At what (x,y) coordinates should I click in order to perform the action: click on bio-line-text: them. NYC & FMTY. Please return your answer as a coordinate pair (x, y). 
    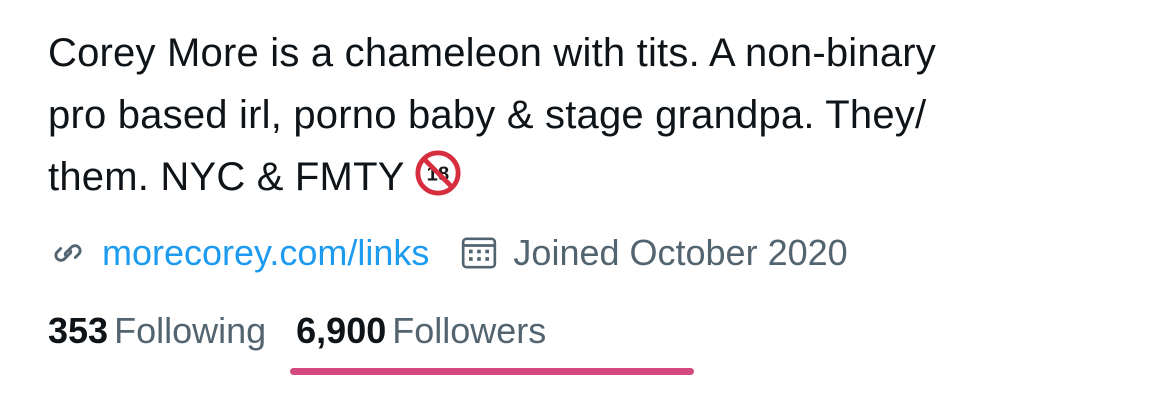
    Looking at the image, I should click on (226, 177).